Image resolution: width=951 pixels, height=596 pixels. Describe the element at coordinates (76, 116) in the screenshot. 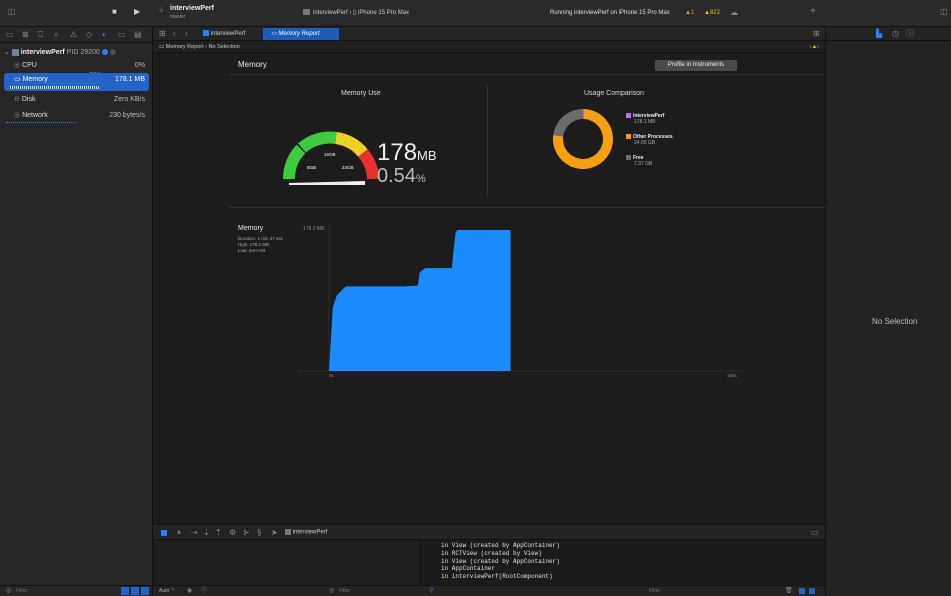

I see `gauge-network: ◎ Network 230 bytes/s` at that location.